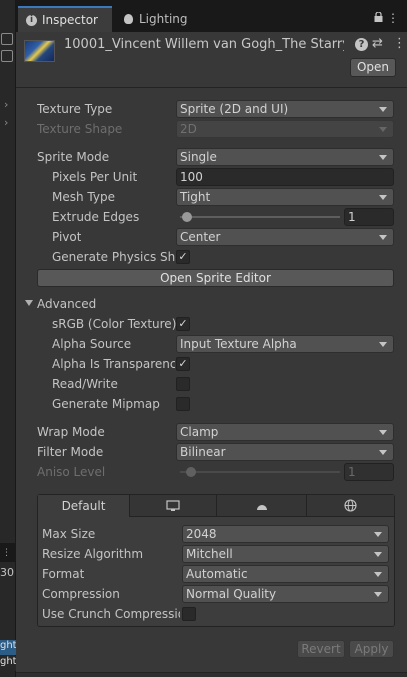 The image size is (407, 677). I want to click on format-label: Format, so click(63, 574).